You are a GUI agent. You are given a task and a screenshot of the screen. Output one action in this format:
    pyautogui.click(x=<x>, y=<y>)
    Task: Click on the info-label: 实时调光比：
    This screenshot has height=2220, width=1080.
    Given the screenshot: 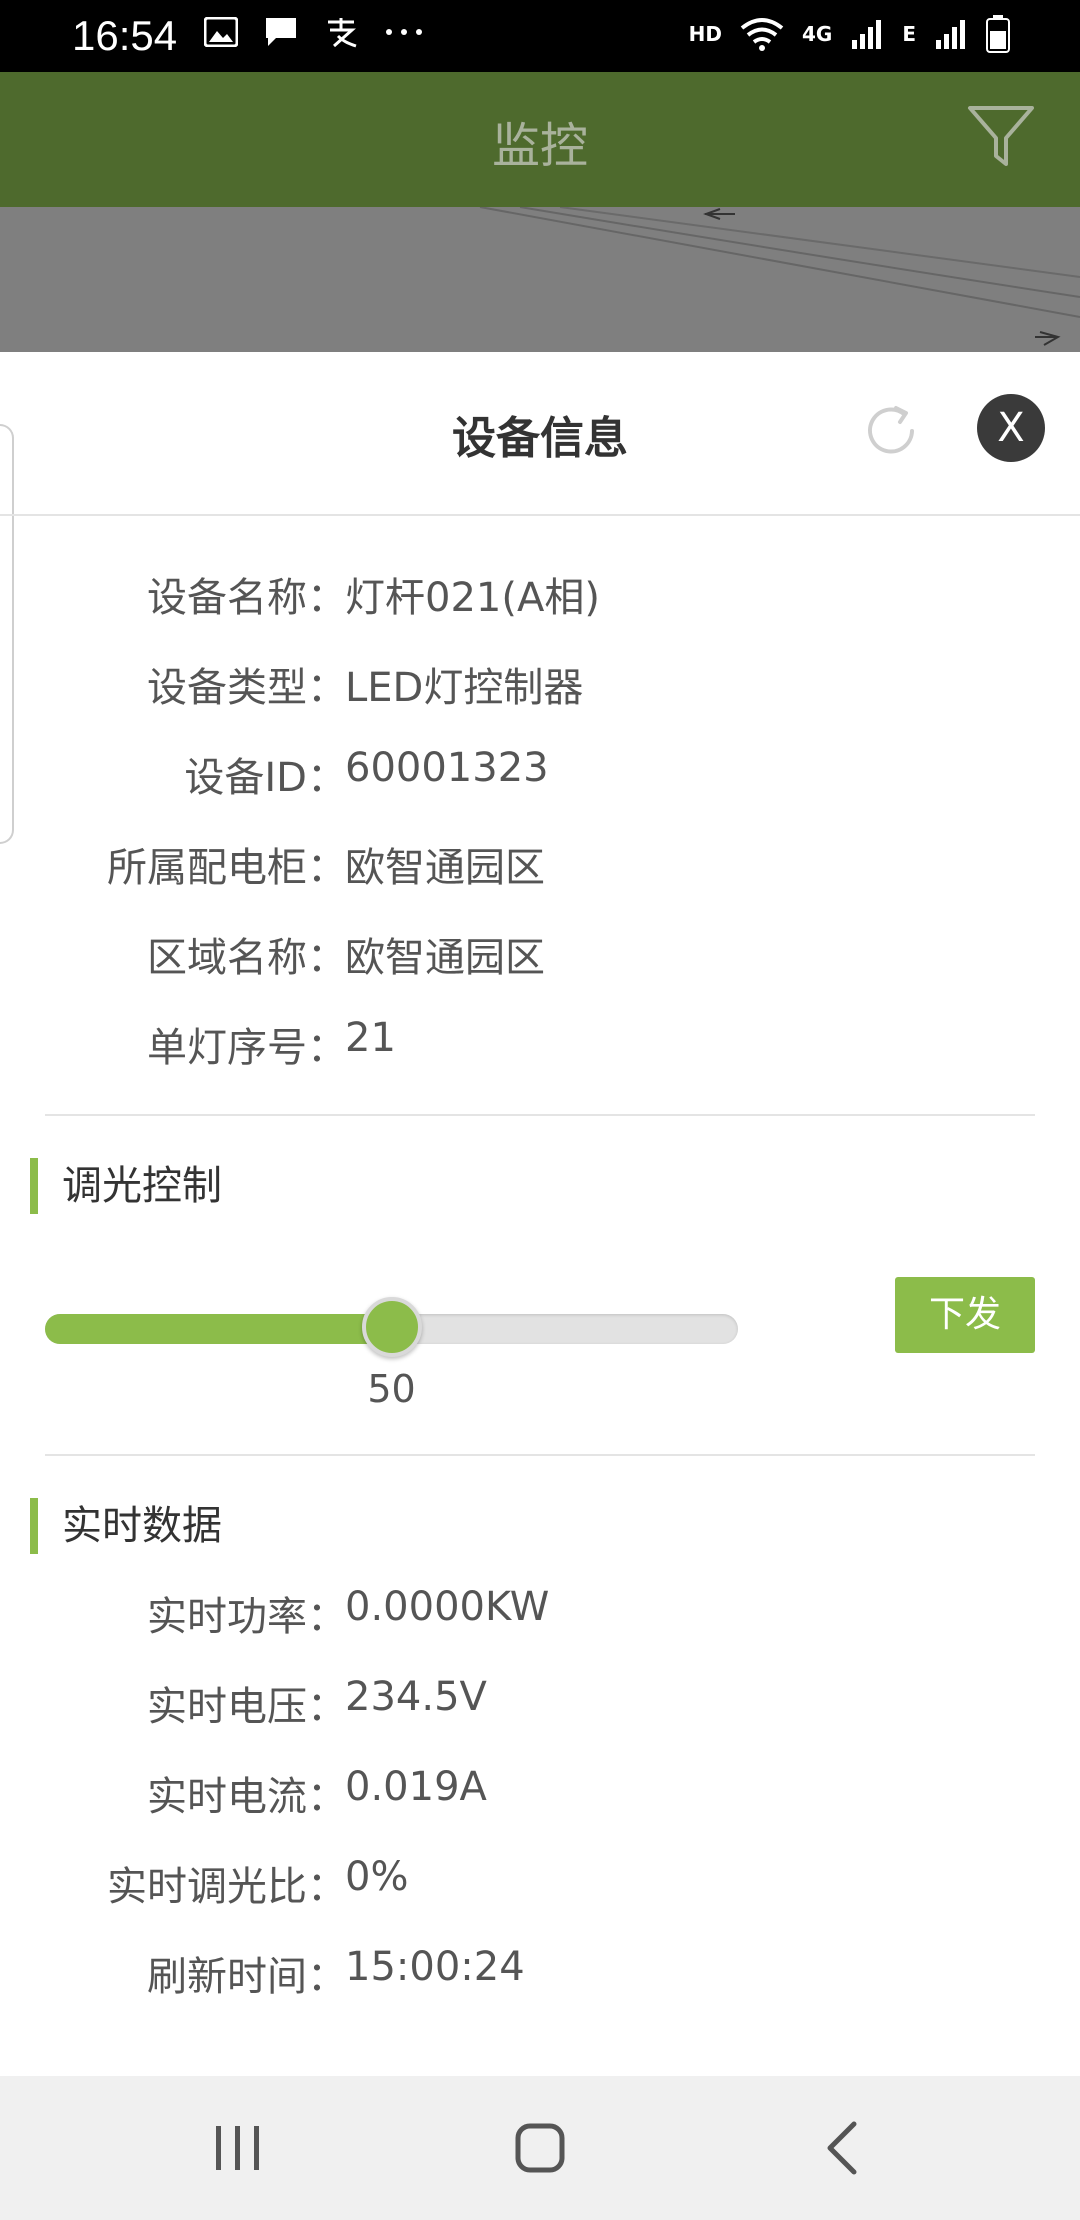 What is the action you would take?
    pyautogui.click(x=227, y=1887)
    